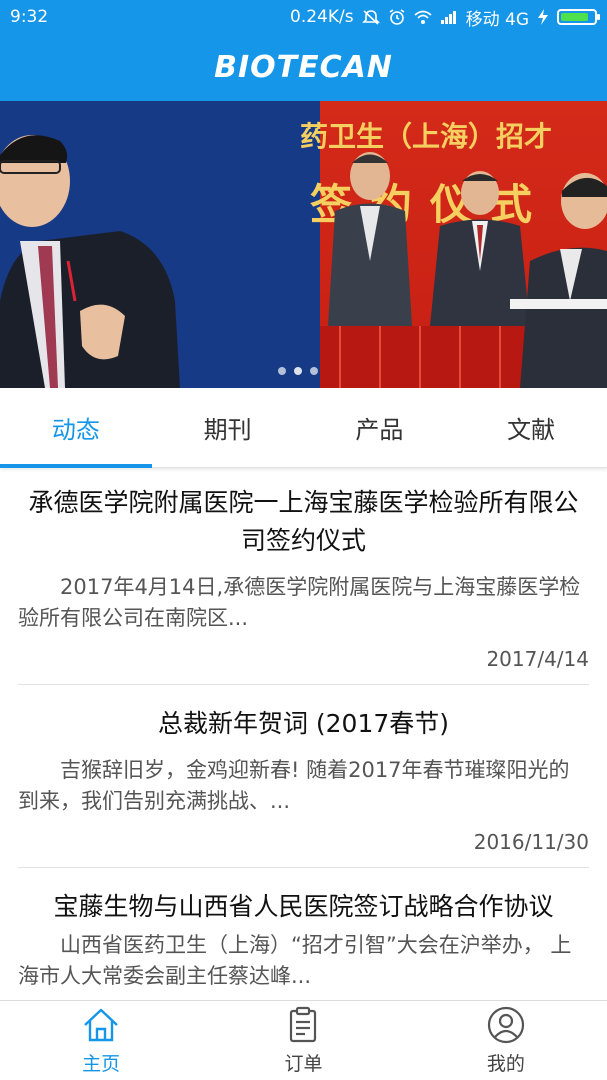  I want to click on news-date: 2016/11/30, so click(531, 842).